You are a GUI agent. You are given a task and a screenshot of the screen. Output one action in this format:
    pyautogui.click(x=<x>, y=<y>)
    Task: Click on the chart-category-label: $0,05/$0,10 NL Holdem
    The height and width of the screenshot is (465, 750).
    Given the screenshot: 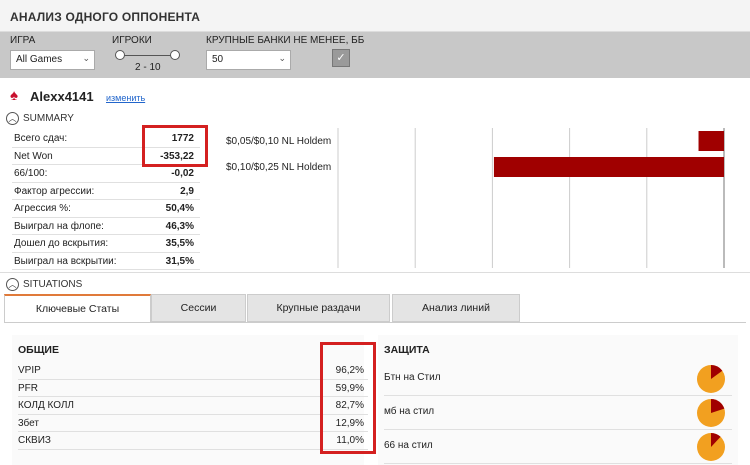 What is the action you would take?
    pyautogui.click(x=279, y=141)
    